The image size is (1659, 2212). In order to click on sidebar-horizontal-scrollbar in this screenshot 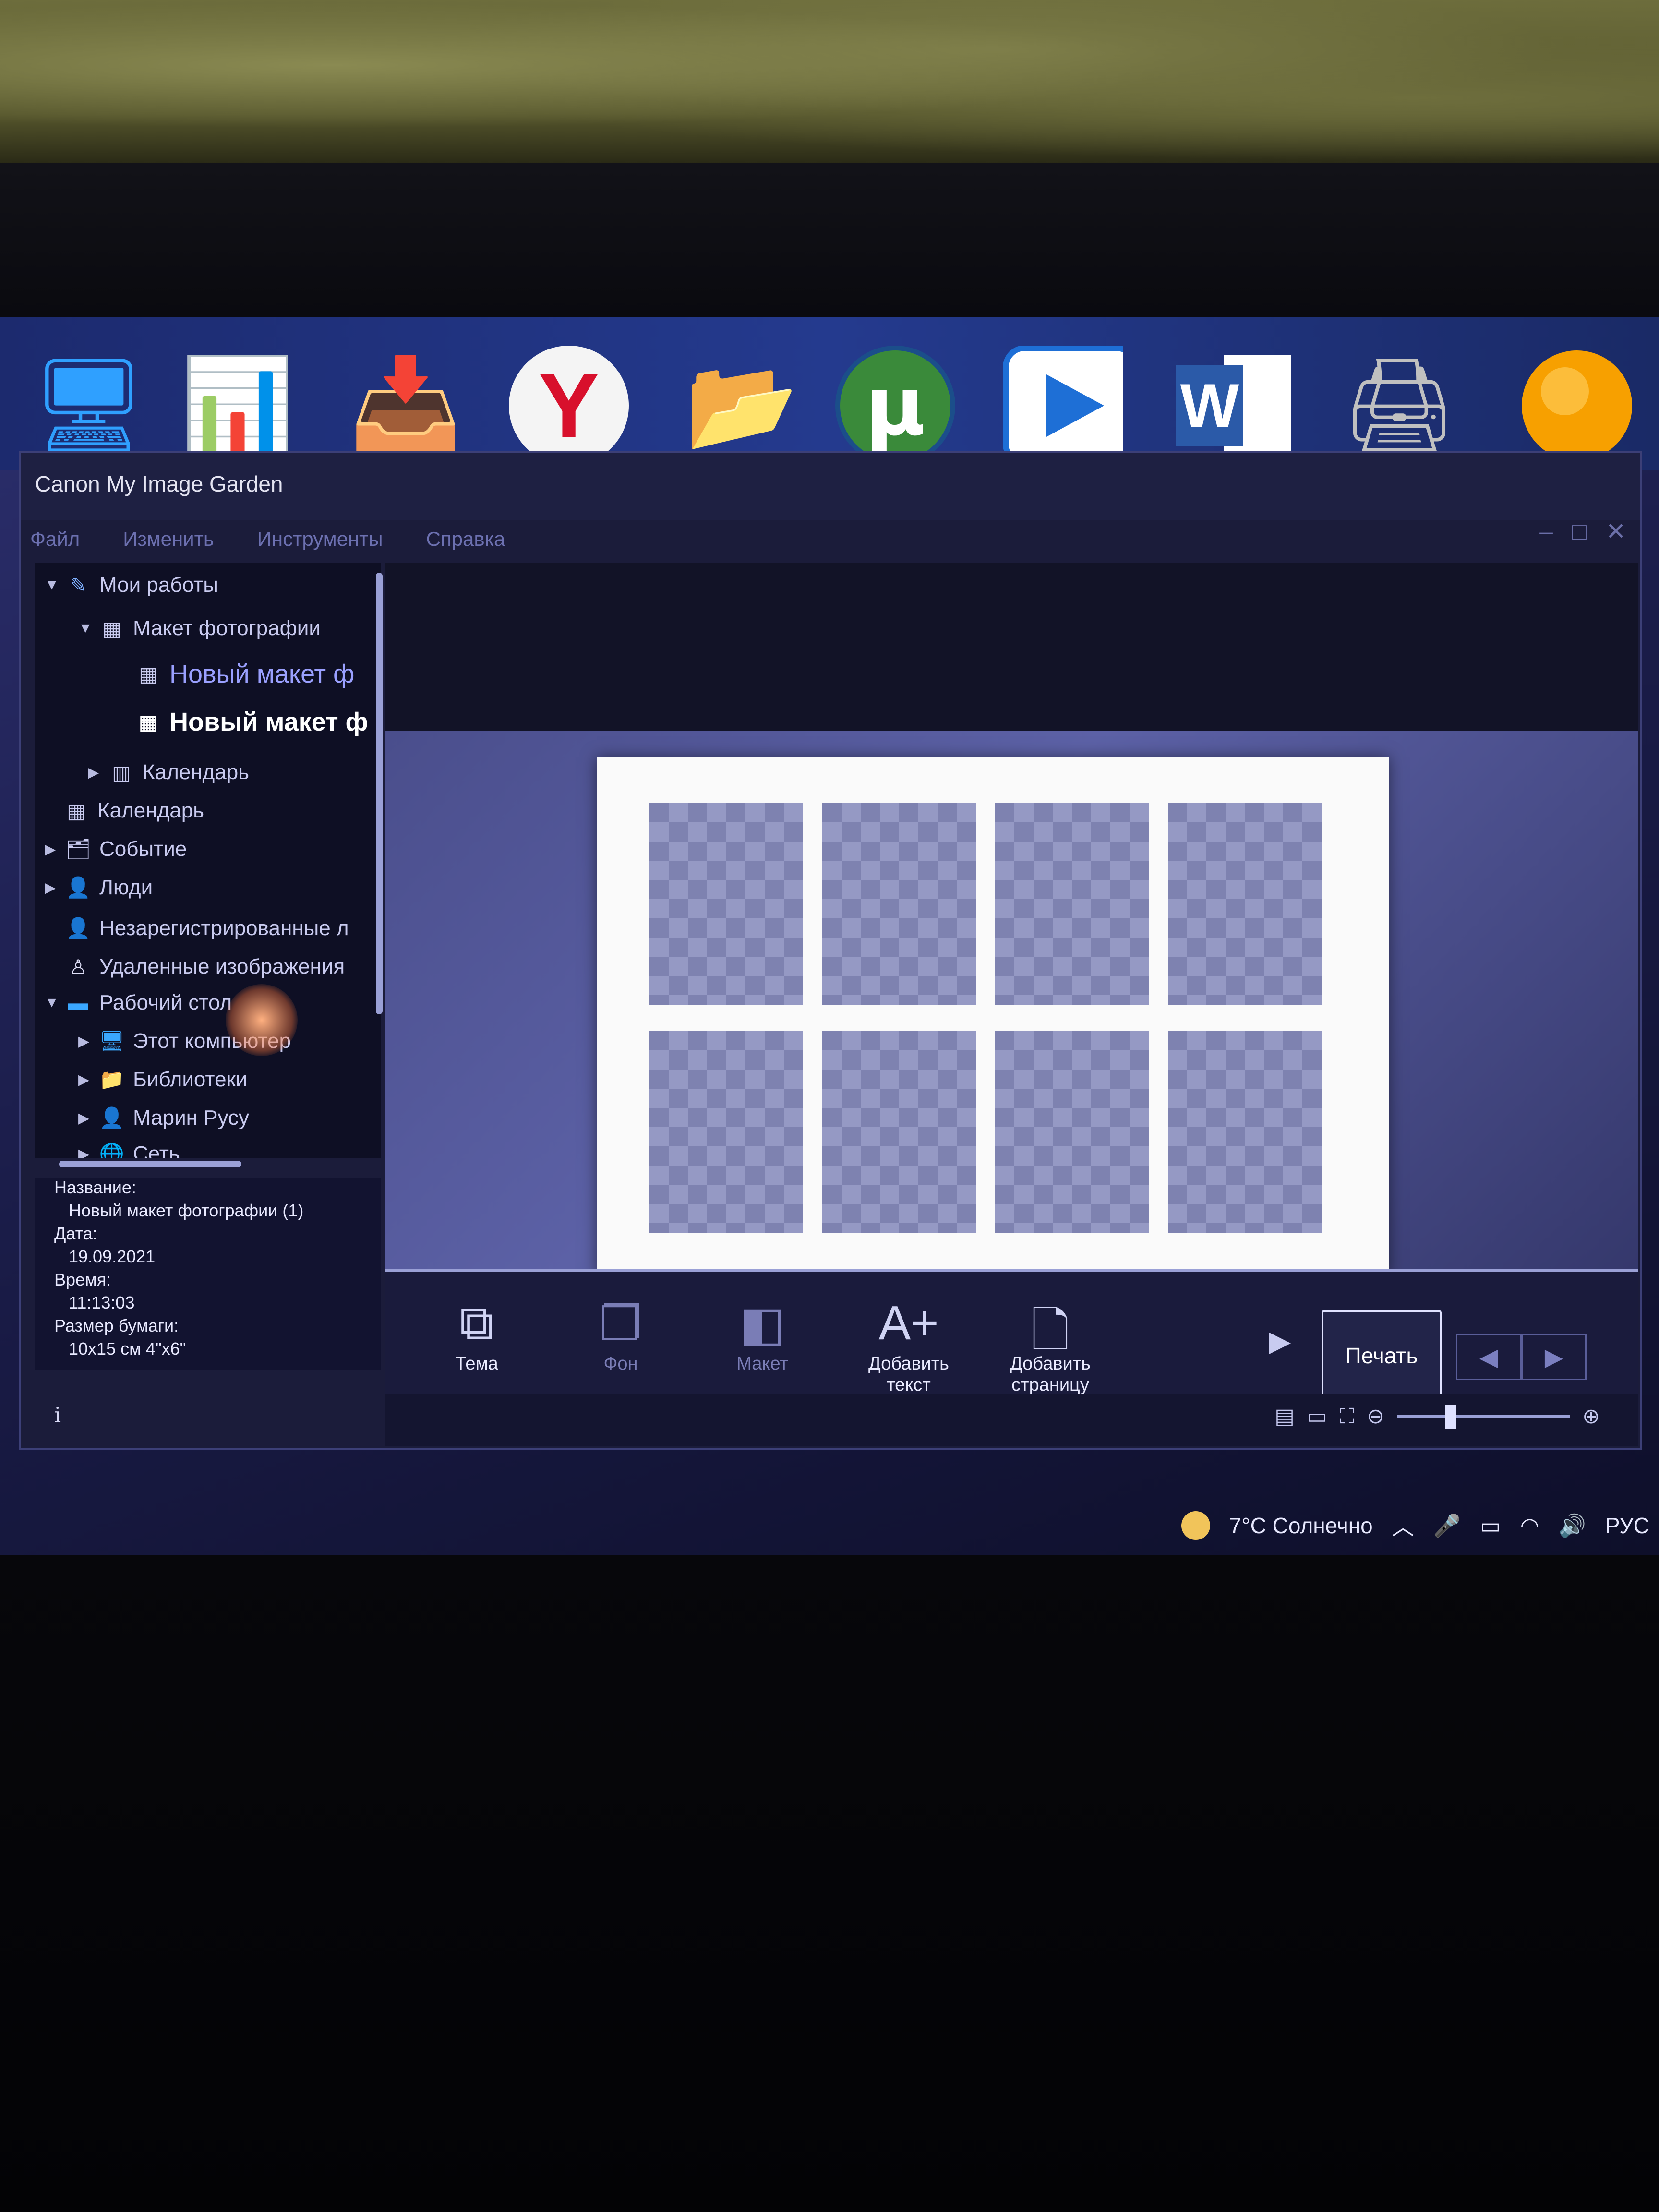, I will do `click(150, 1164)`.